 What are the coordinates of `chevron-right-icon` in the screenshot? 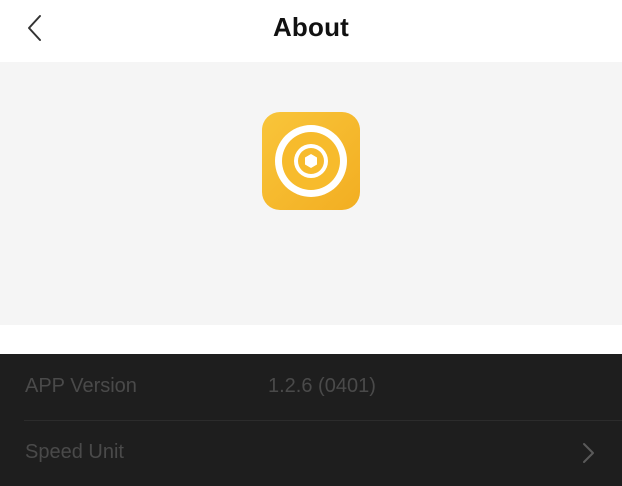 It's located at (588, 453).